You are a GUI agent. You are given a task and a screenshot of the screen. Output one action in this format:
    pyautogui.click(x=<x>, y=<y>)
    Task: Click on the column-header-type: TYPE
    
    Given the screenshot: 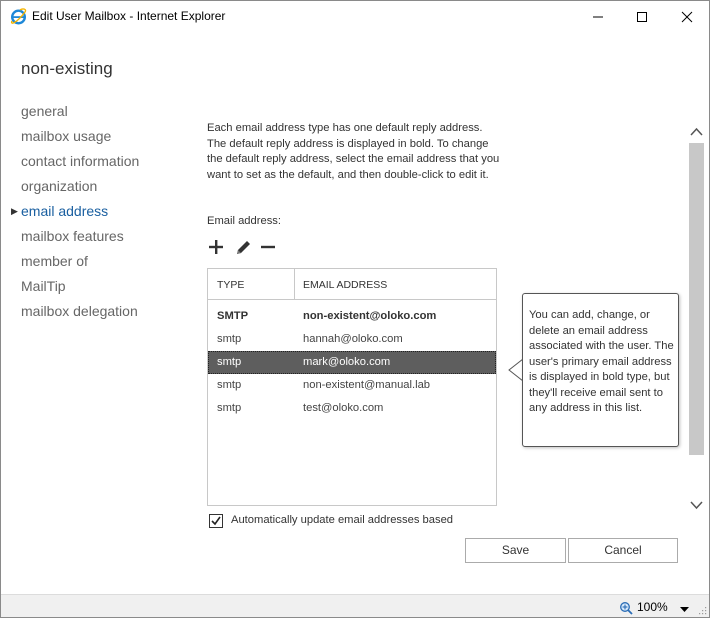 What is the action you would take?
    pyautogui.click(x=230, y=285)
    